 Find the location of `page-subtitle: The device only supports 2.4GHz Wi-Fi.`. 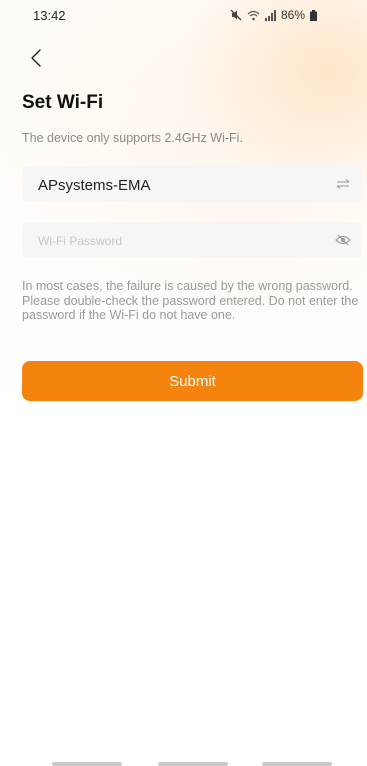

page-subtitle: The device only supports 2.4GHz Wi-Fi. is located at coordinates (132, 138).